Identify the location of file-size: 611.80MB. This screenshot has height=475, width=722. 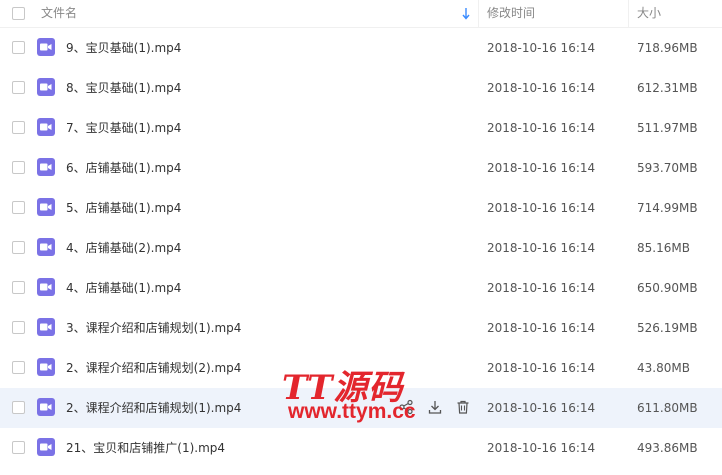
(667, 408).